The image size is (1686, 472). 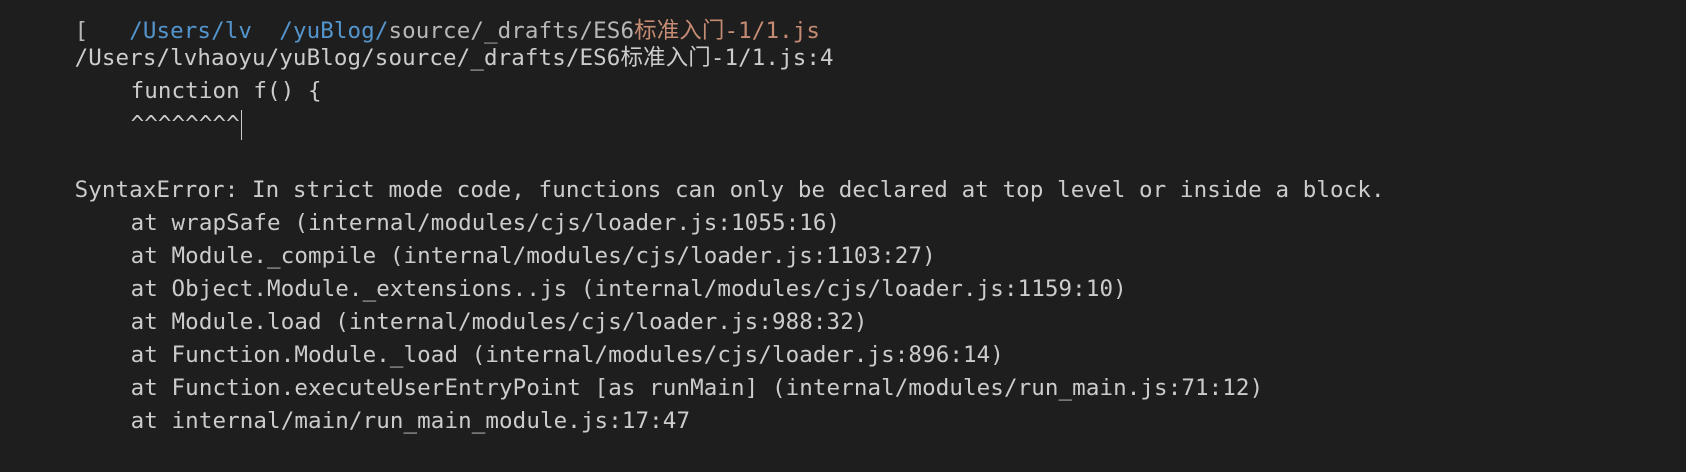 I want to click on caret-line: ^^^^^^^^, so click(x=131, y=106).